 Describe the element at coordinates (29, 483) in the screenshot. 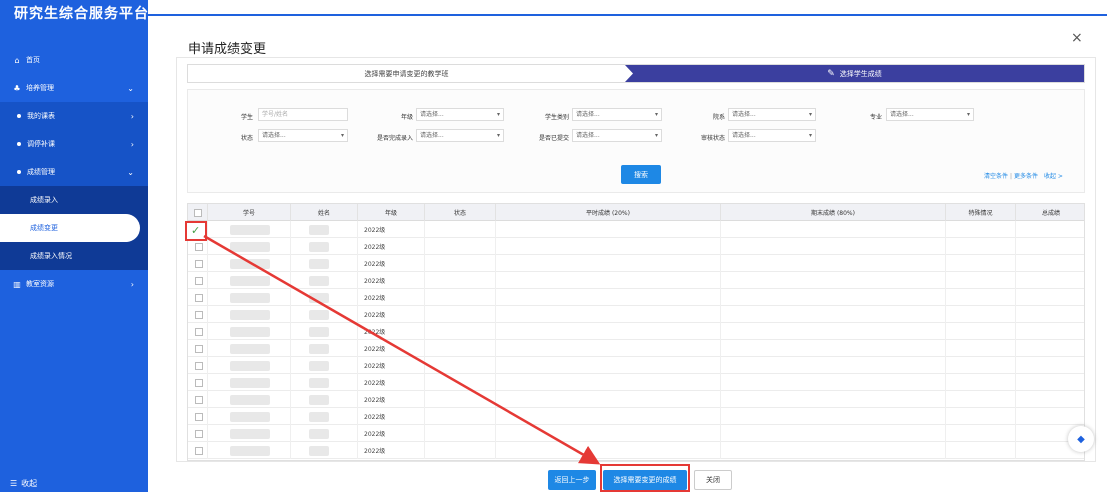

I see `collapse-label: 收起` at that location.